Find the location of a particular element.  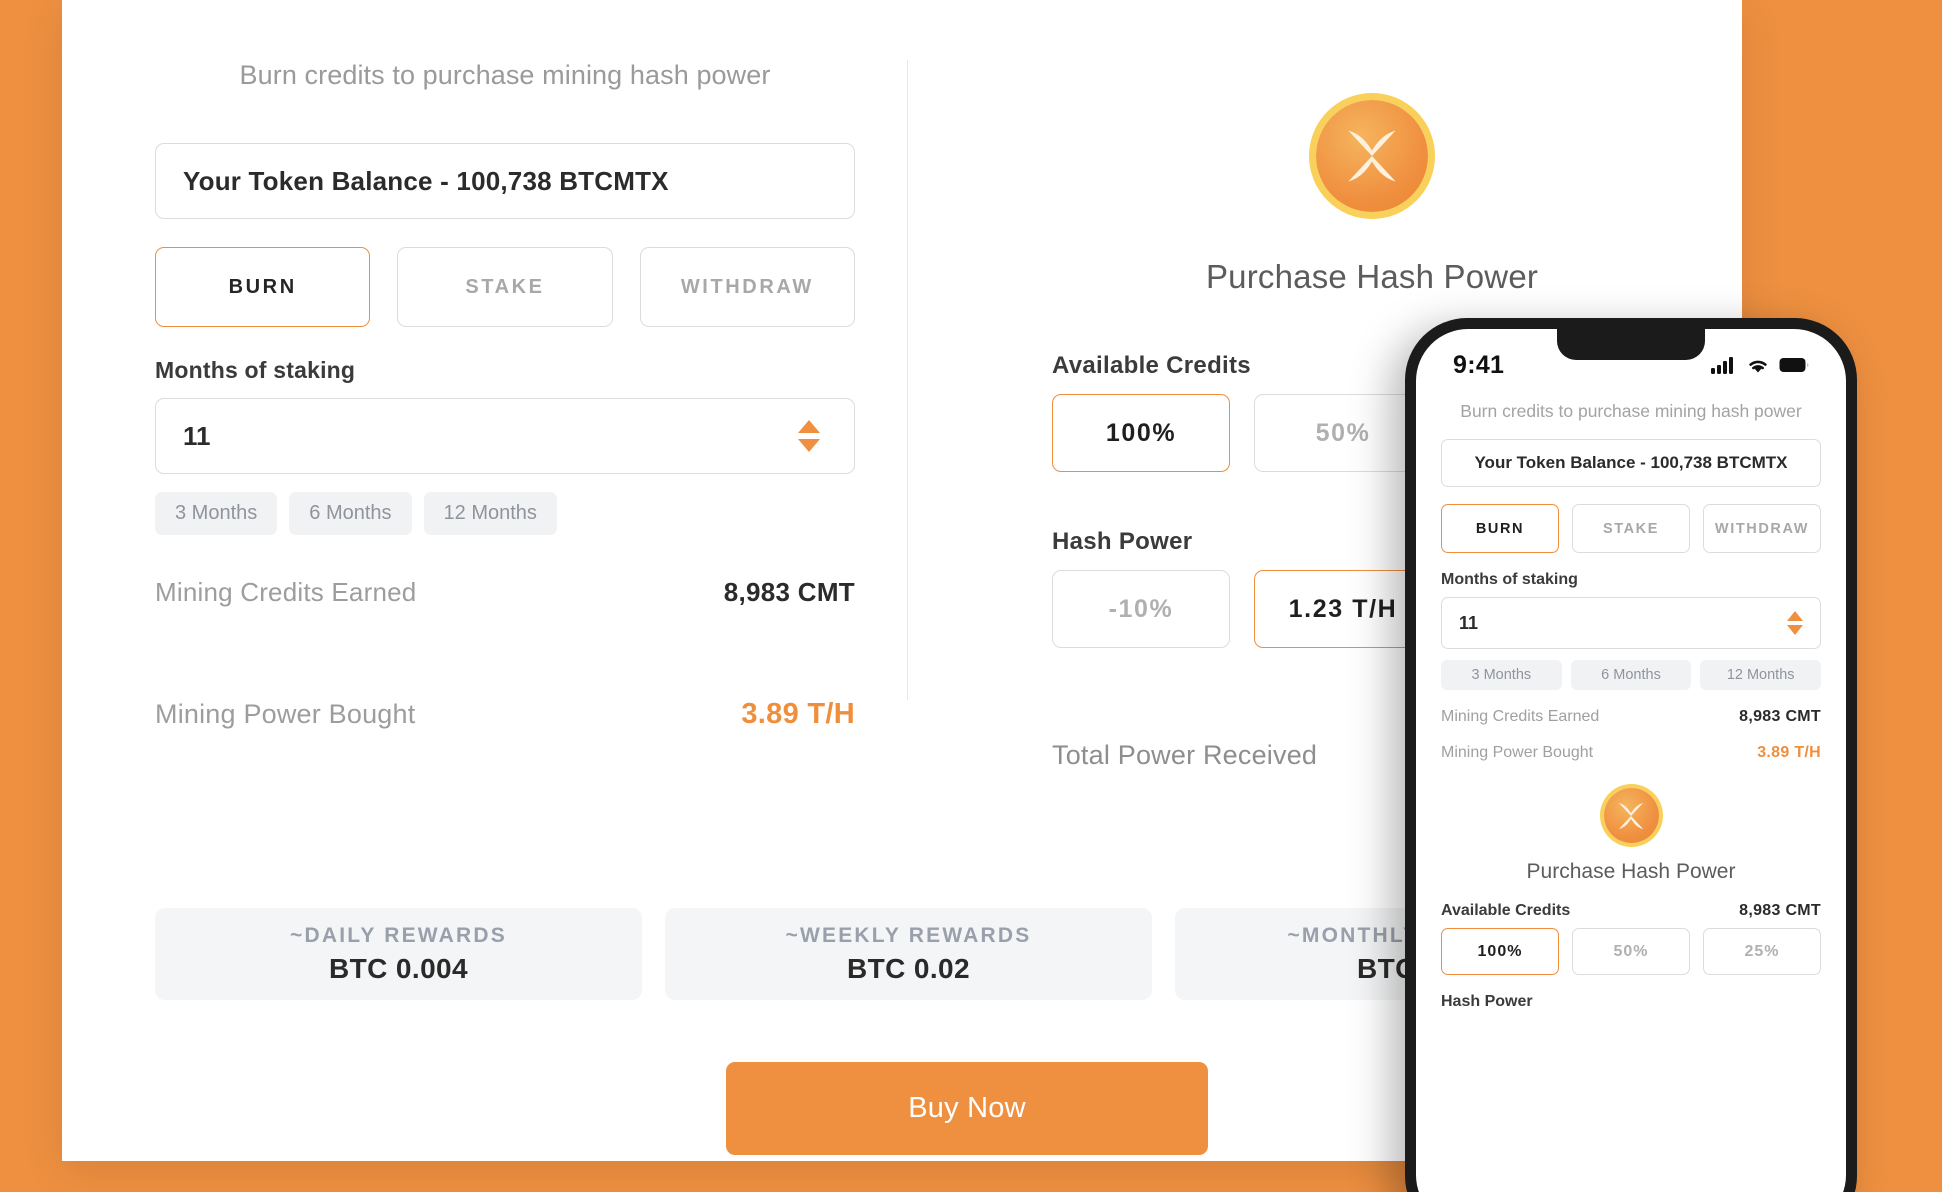

phone-available-credits-label: Available Credits is located at coordinates (1506, 910).